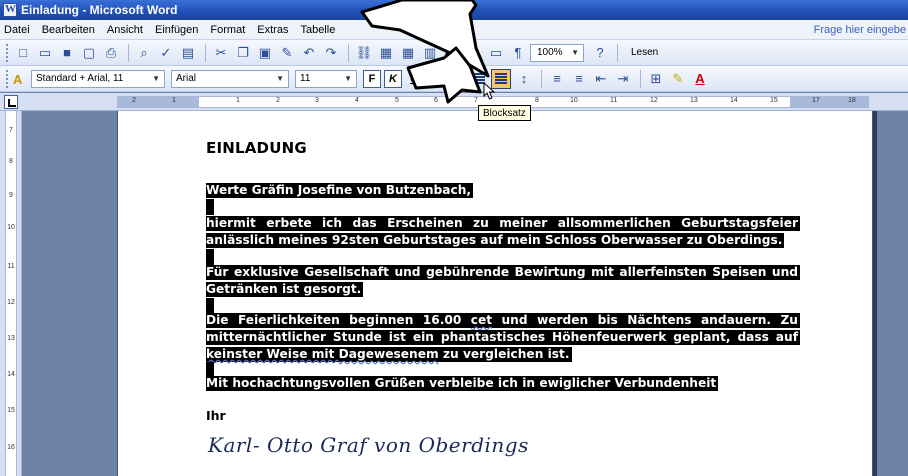  I want to click on line-spacing-icon: ↕, so click(524, 79).